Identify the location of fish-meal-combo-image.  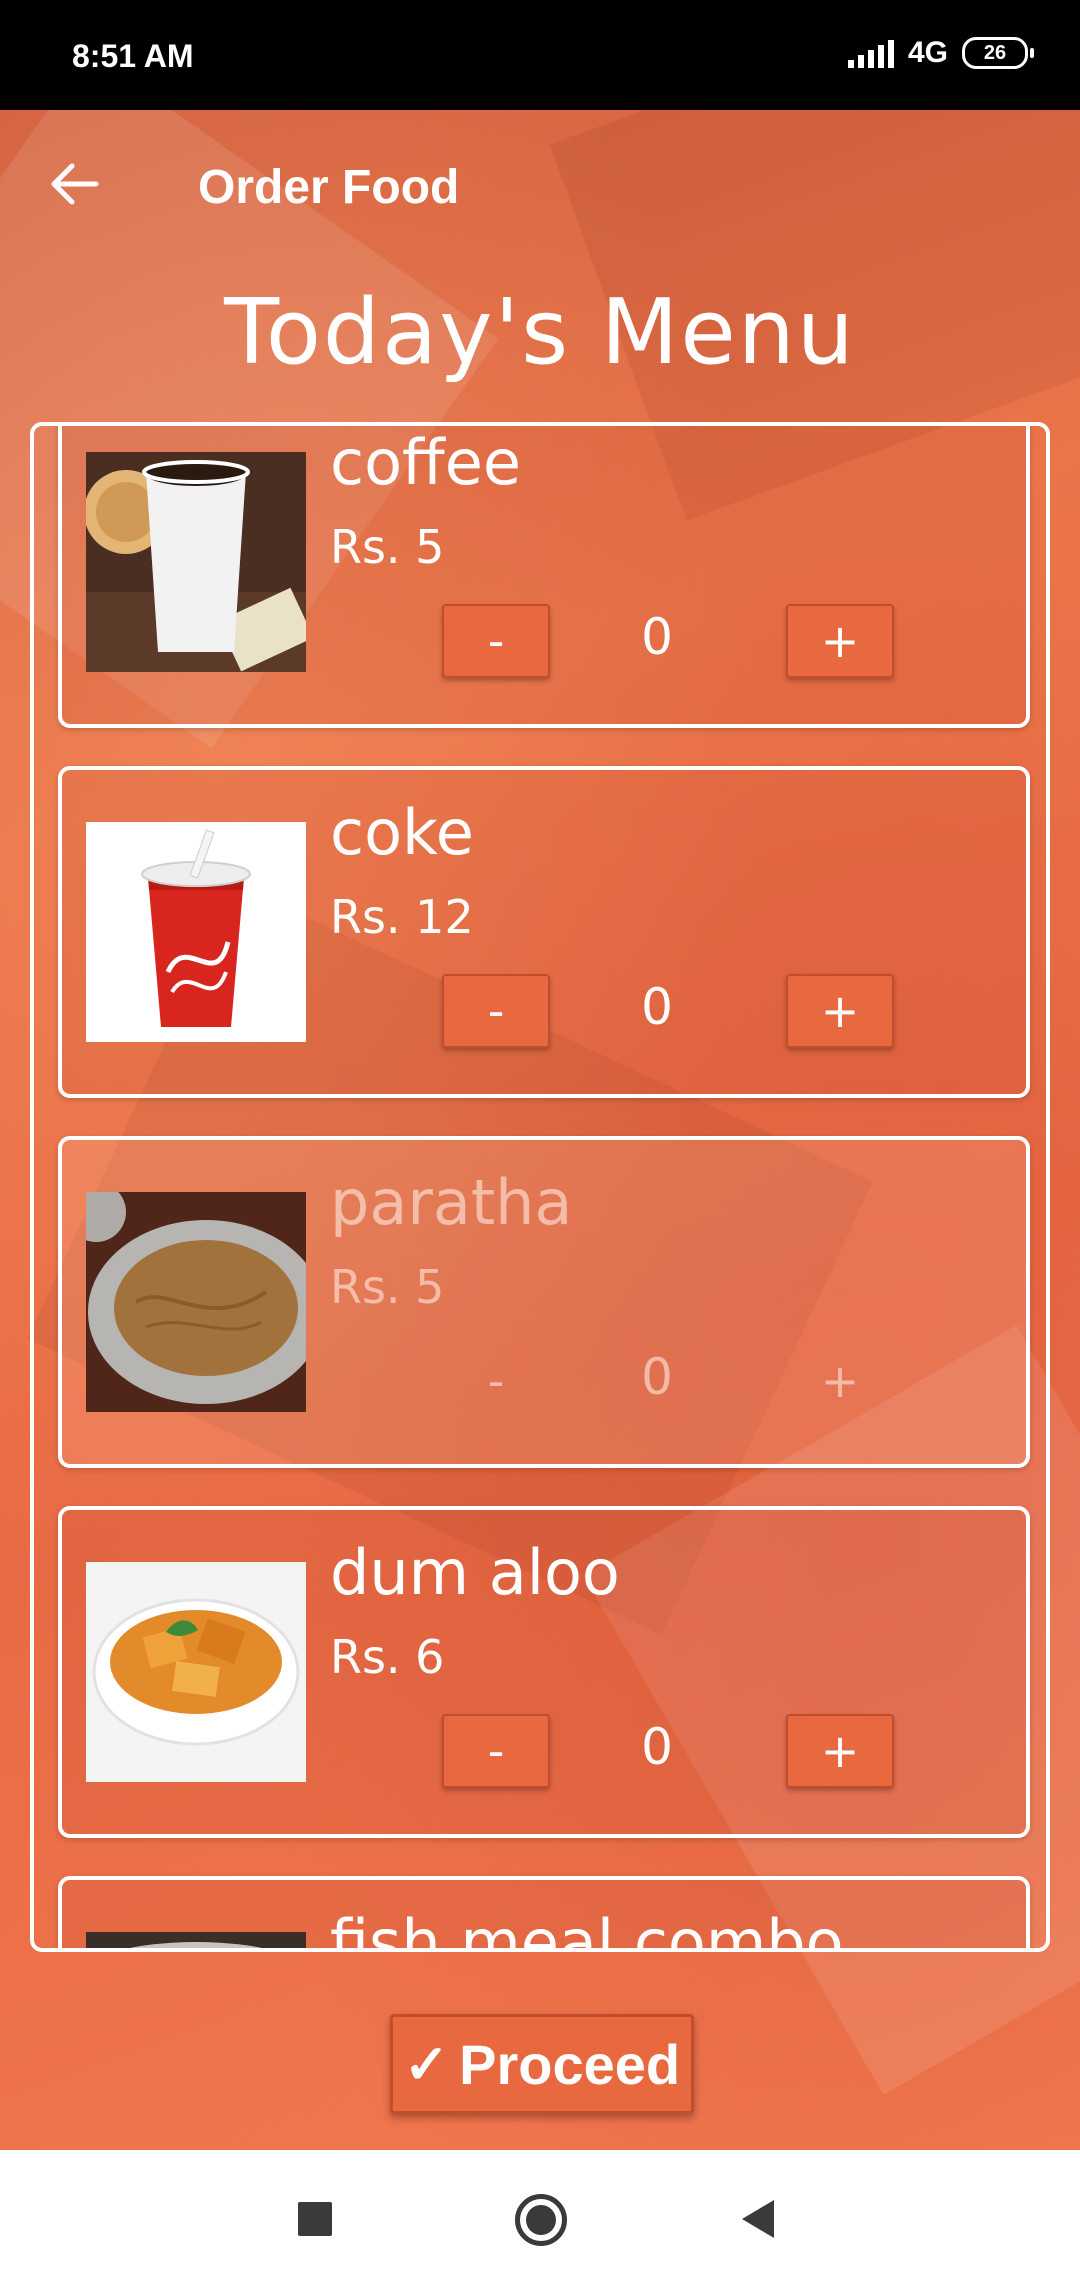
(196, 1940).